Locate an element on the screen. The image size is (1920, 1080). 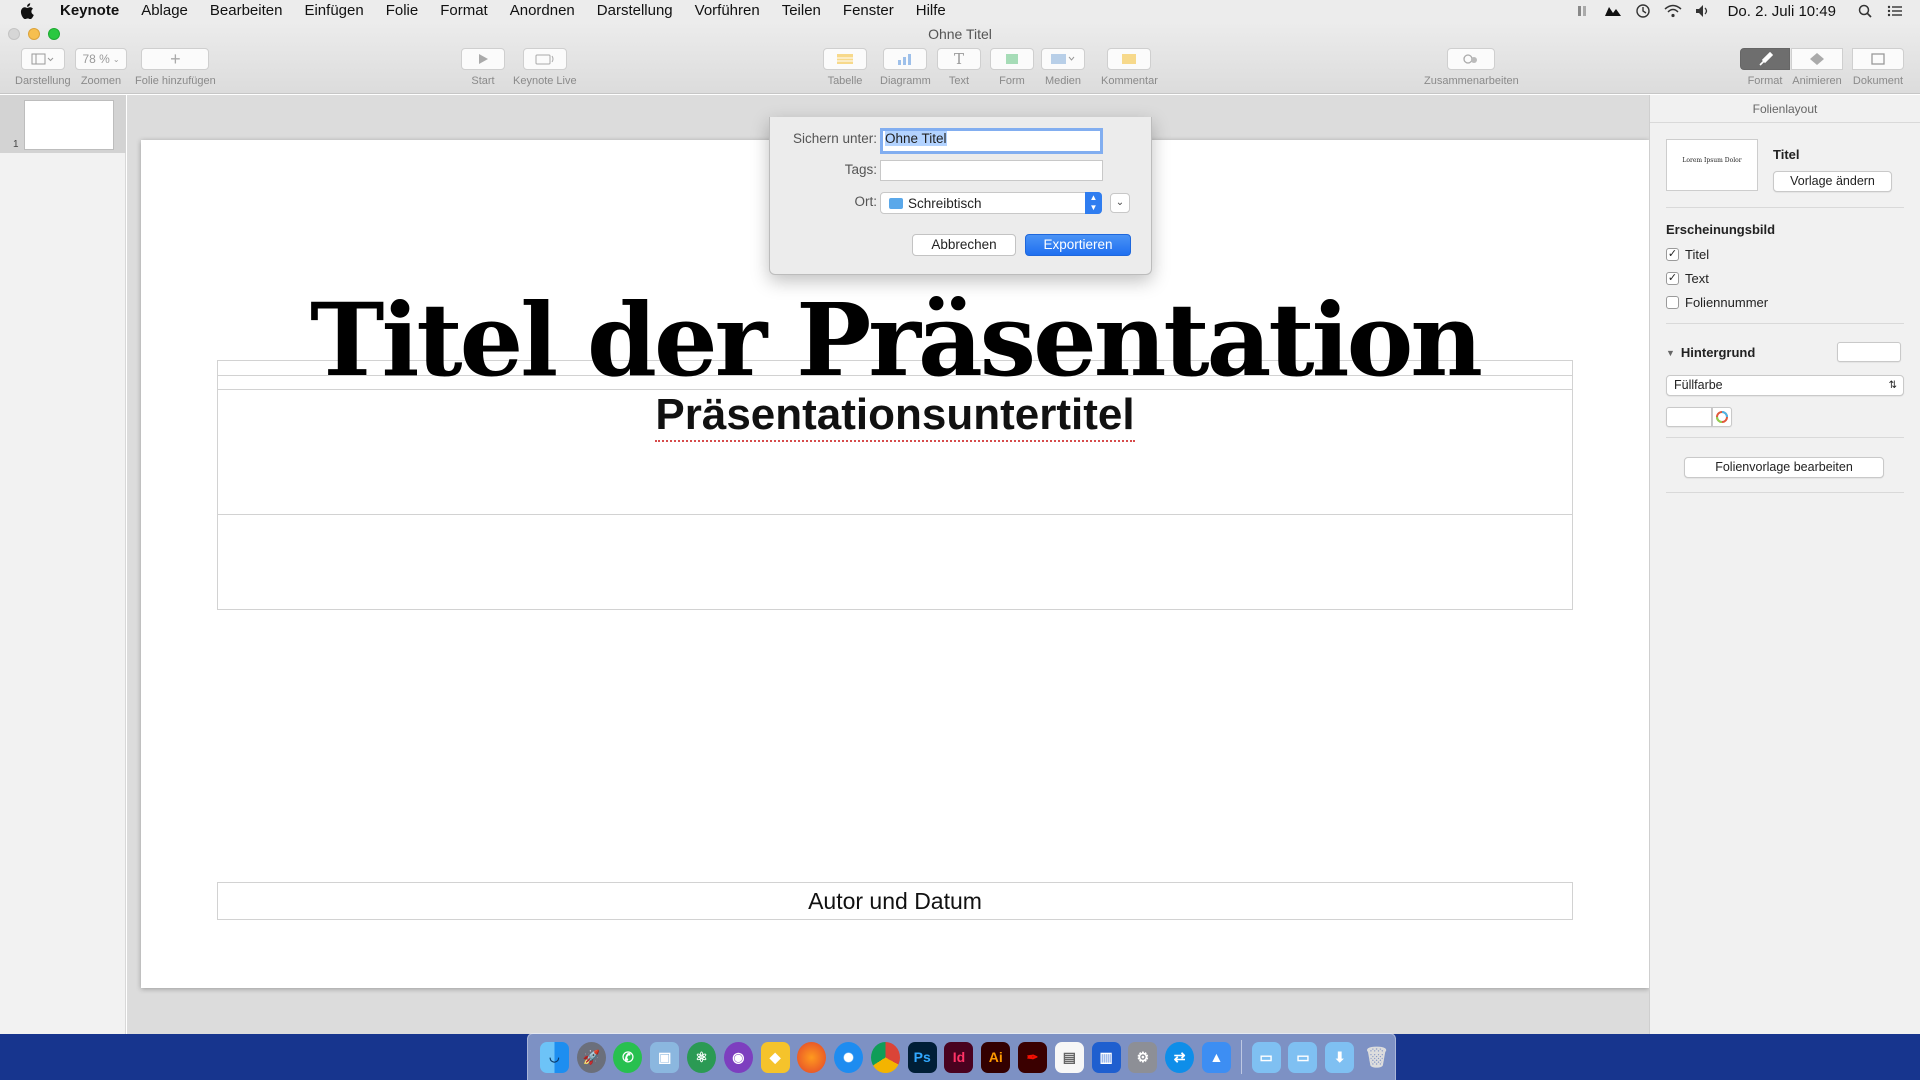
creative-cloud-icon is located at coordinates (1613, 11).